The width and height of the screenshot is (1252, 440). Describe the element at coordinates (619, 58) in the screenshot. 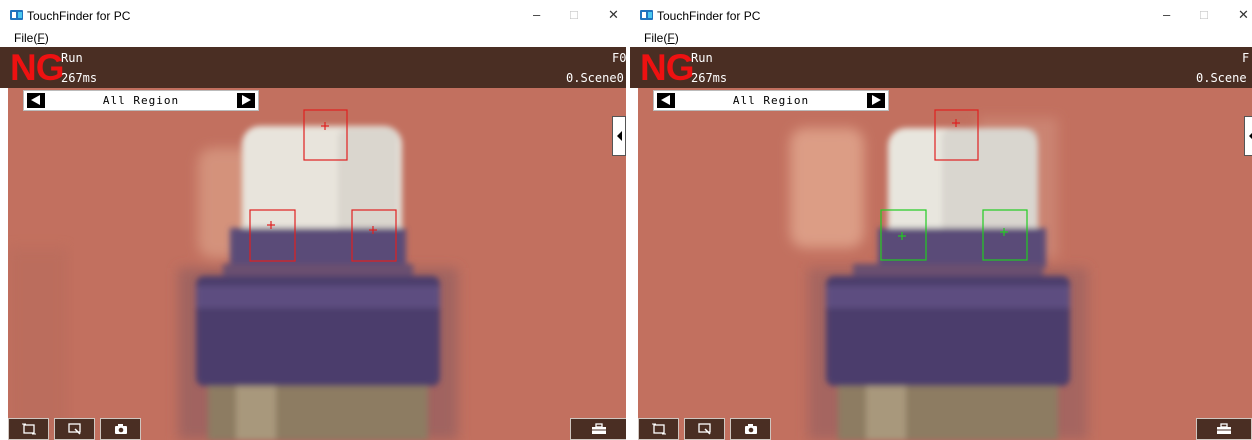

I see `function-label: F0` at that location.